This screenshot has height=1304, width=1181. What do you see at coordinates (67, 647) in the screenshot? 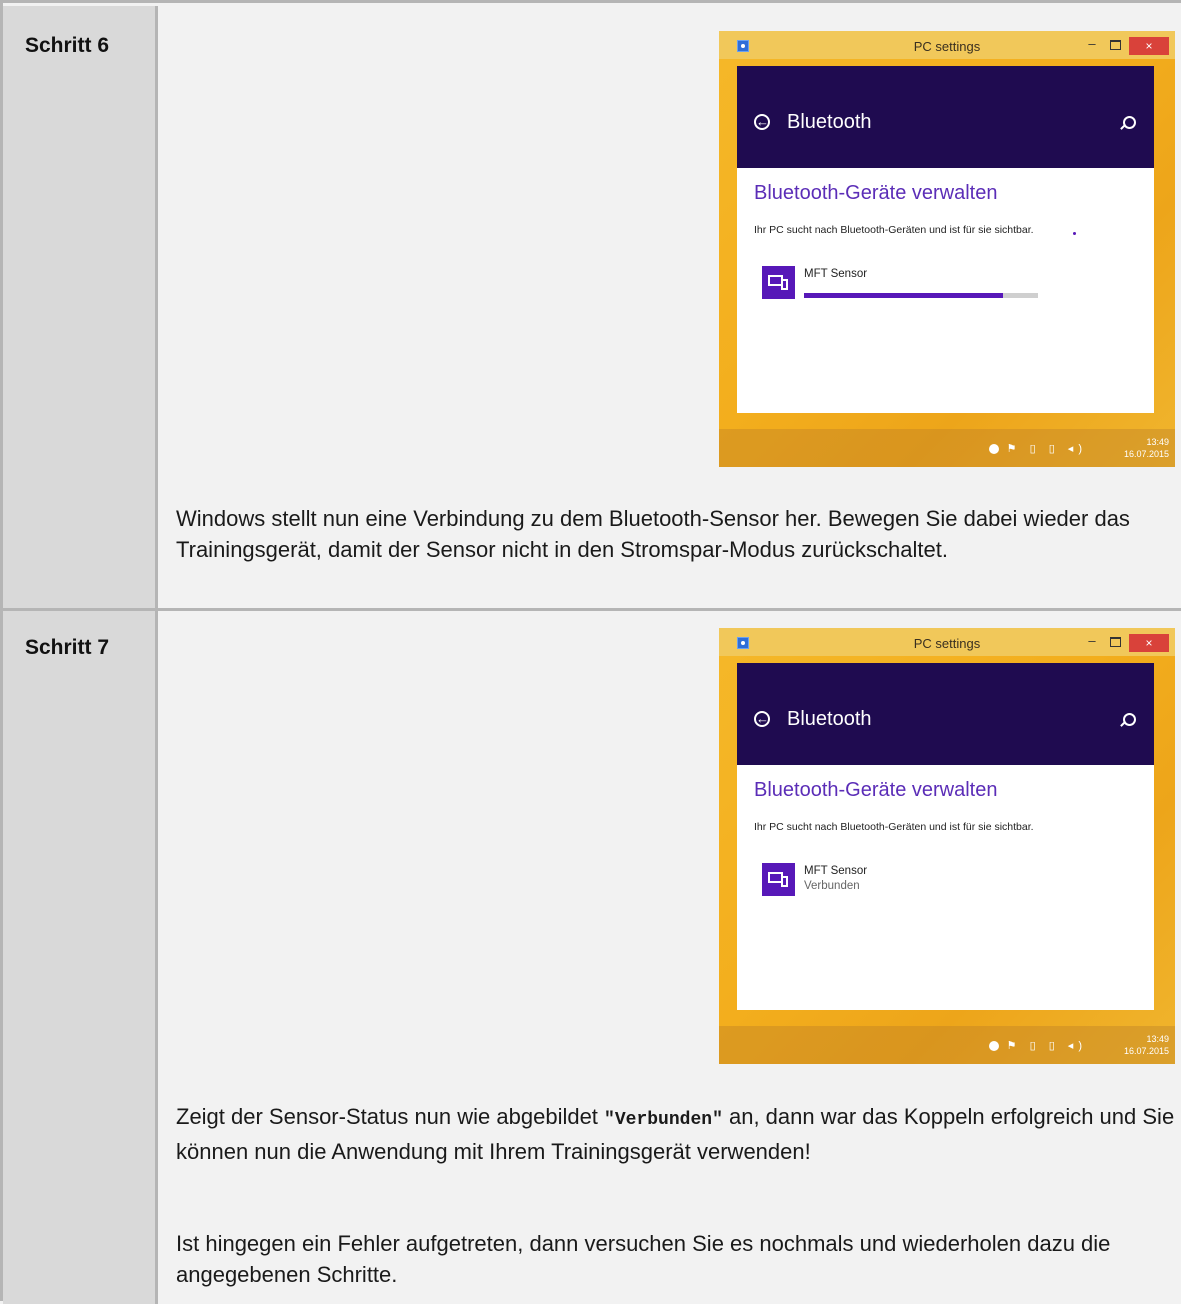
I see `step-label: Schritt 7` at bounding box center [67, 647].